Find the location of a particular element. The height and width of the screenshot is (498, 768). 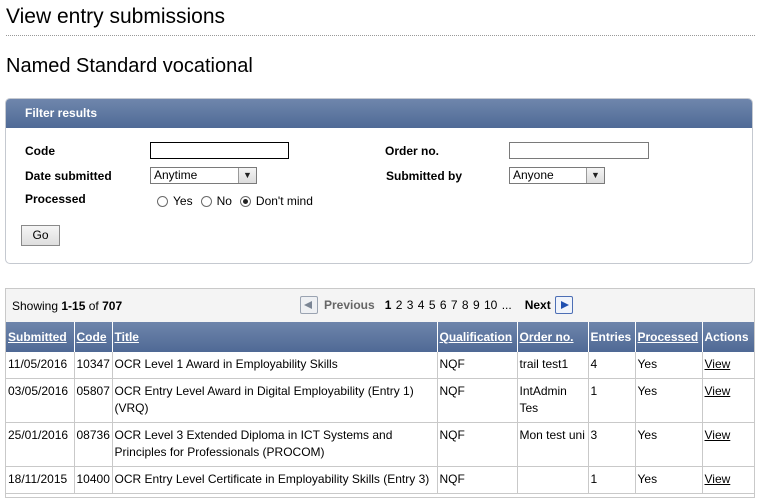

go-button: Go is located at coordinates (40, 235).